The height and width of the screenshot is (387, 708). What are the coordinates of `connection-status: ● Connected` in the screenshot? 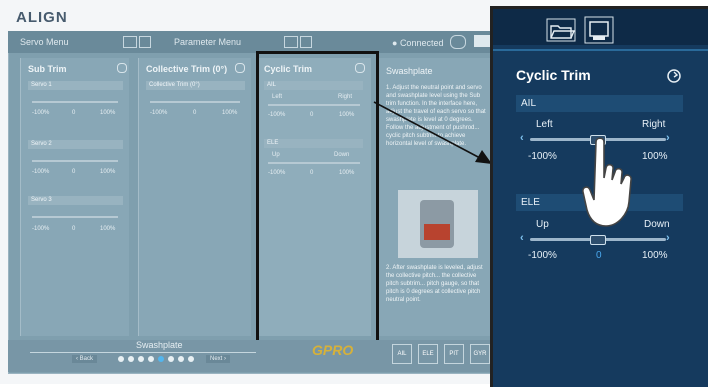 It's located at (418, 43).